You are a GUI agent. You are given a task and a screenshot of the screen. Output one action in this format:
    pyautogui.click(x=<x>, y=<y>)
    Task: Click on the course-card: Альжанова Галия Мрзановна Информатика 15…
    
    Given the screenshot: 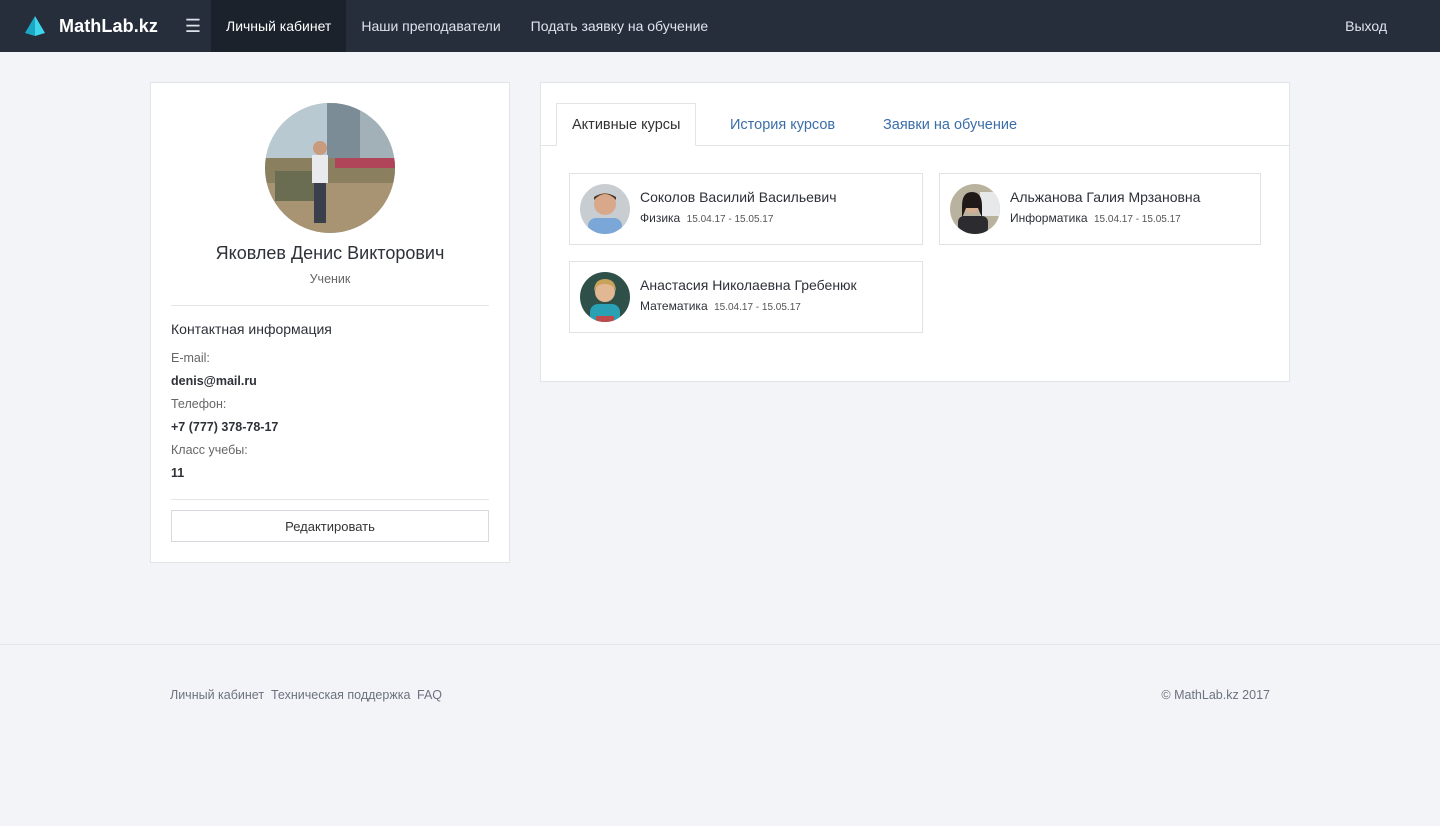 What is the action you would take?
    pyautogui.click(x=1100, y=209)
    